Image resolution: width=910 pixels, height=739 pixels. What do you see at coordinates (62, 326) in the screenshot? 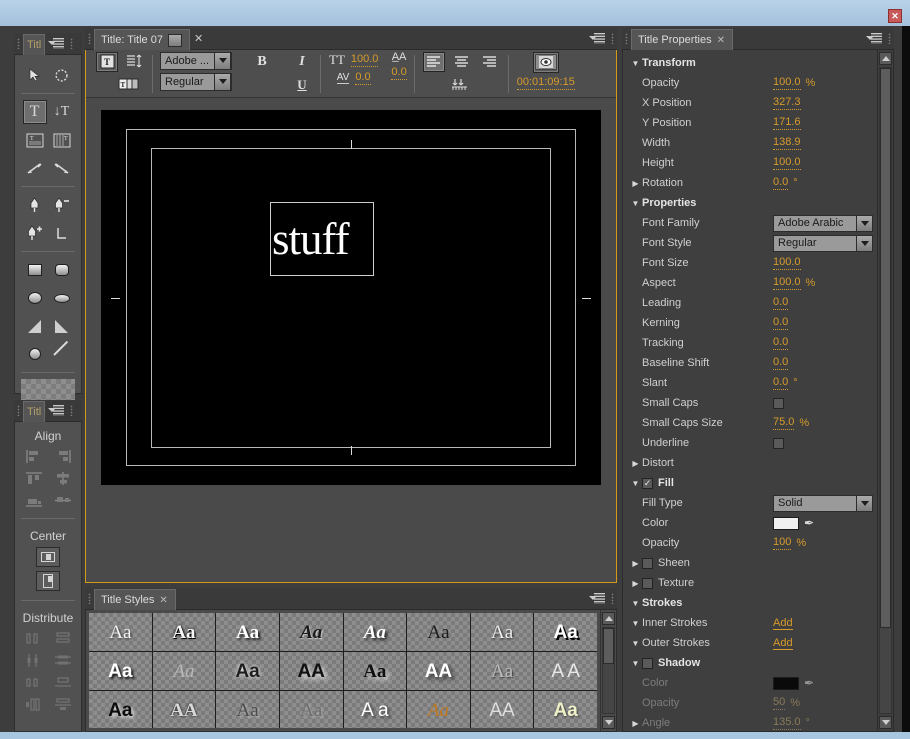
I see `arc-tool` at bounding box center [62, 326].